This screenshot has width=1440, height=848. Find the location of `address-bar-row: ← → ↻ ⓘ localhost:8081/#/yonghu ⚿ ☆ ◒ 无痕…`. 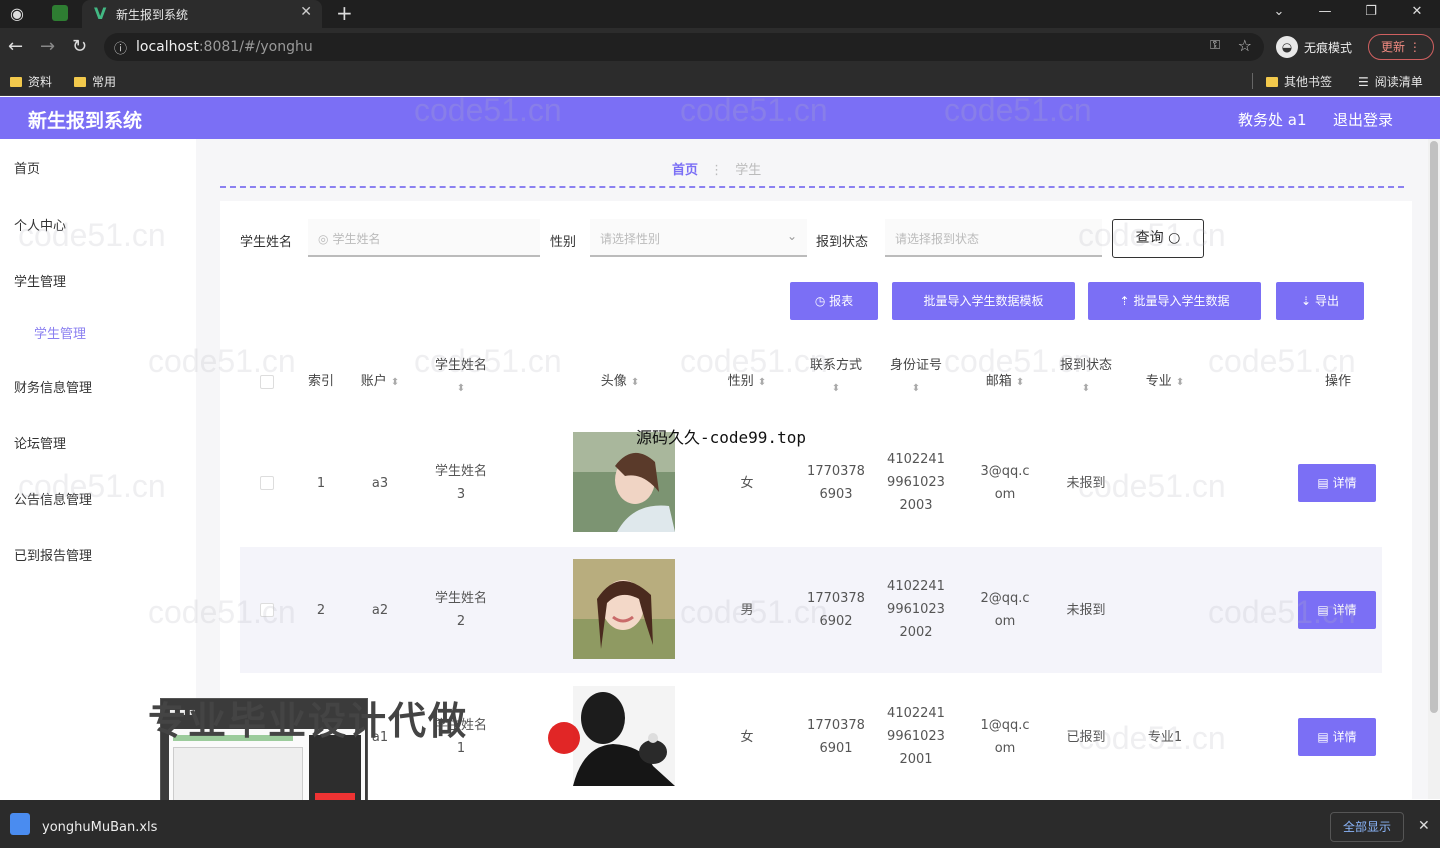

address-bar-row: ← → ↻ ⓘ localhost:8081/#/yonghu ⚿ ☆ ◒ 无痕… is located at coordinates (720, 47).